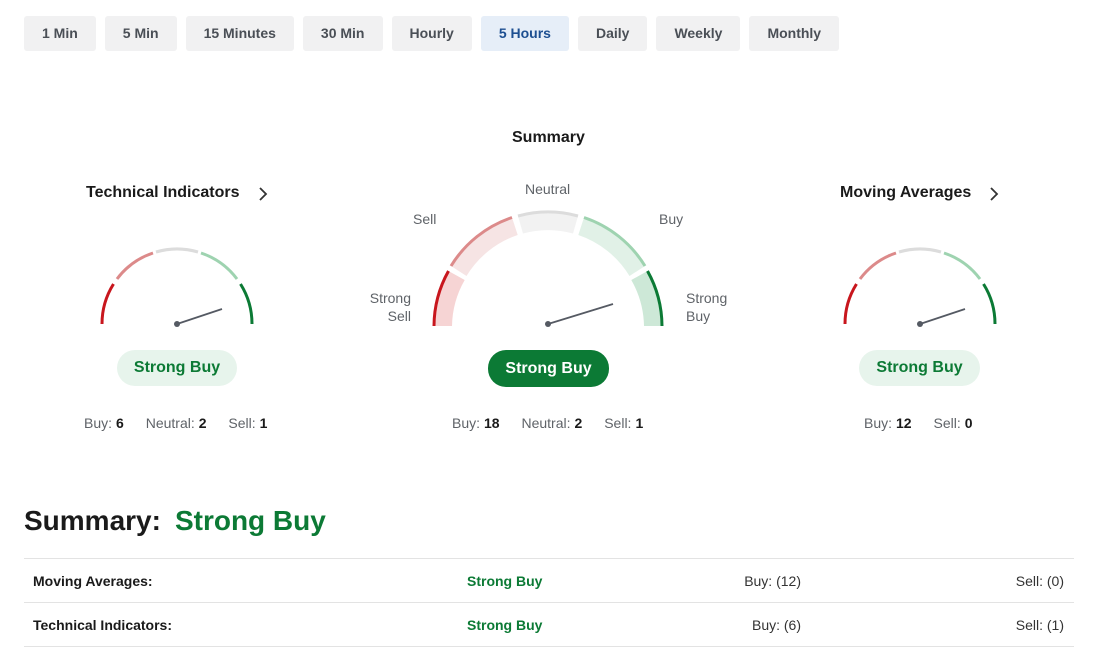 Image resolution: width=1100 pixels, height=668 pixels. I want to click on summary-status-badge: Strong Buy, so click(548, 368).